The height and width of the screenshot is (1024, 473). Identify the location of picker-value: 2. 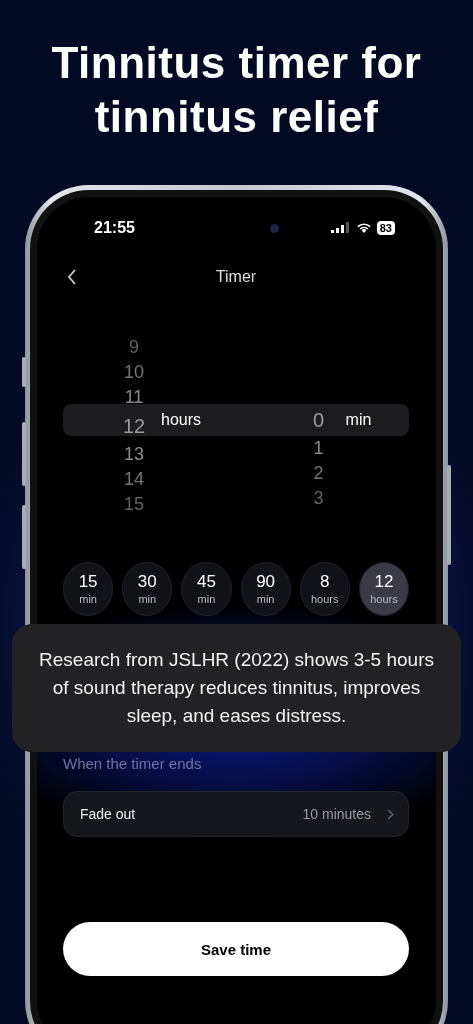
(318, 473).